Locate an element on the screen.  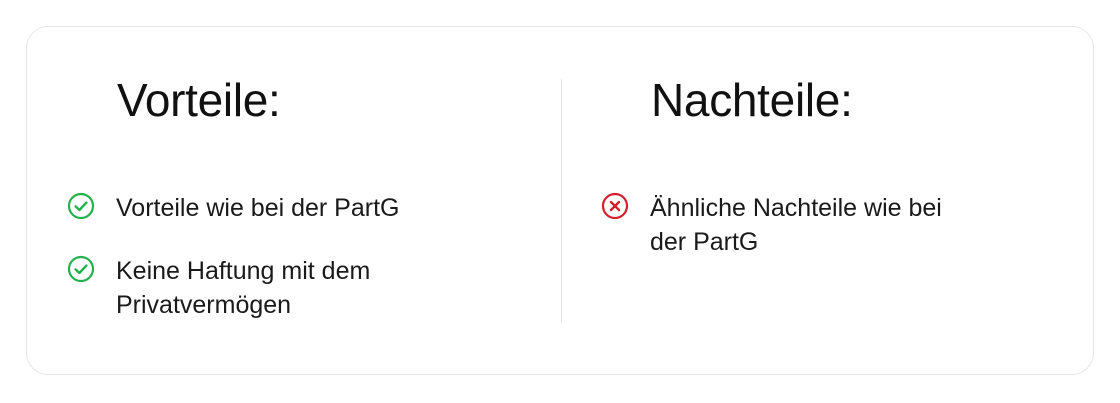
pros-item-text: Keine Haftung mit dem Privatvermögen is located at coordinates (243, 288).